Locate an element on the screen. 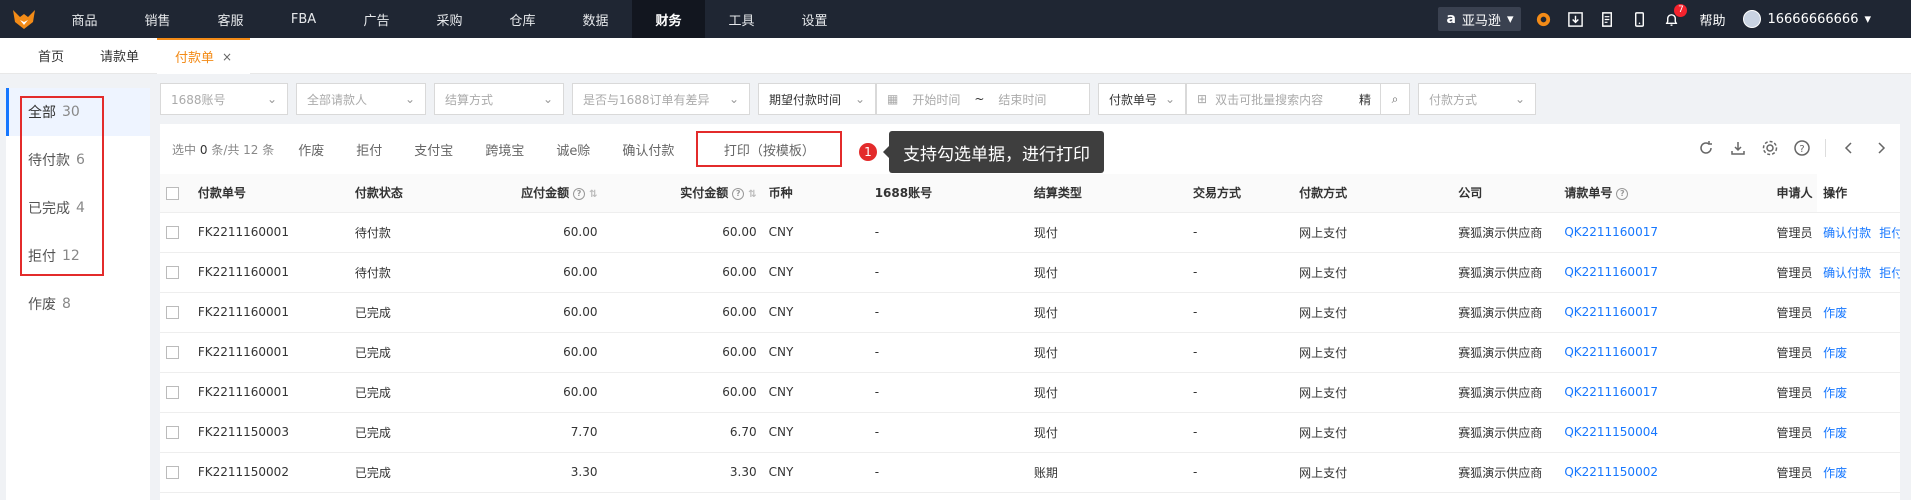 The width and height of the screenshot is (1911, 500). select-label: 全部请款人 is located at coordinates (337, 99).